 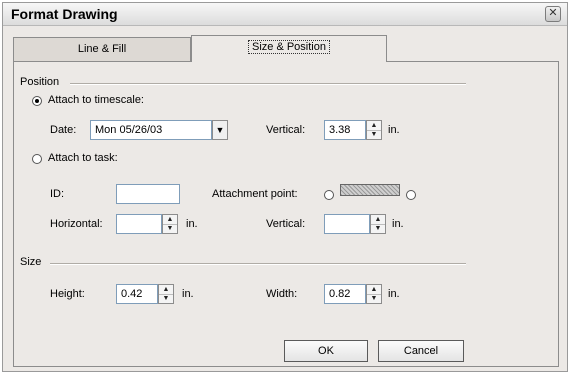 What do you see at coordinates (31, 262) in the screenshot?
I see `size-group-label: Size` at bounding box center [31, 262].